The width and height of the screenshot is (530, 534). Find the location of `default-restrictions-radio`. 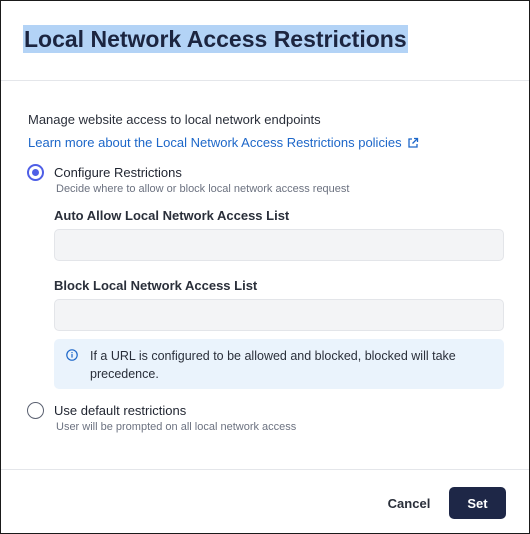

default-restrictions-radio is located at coordinates (35, 410).